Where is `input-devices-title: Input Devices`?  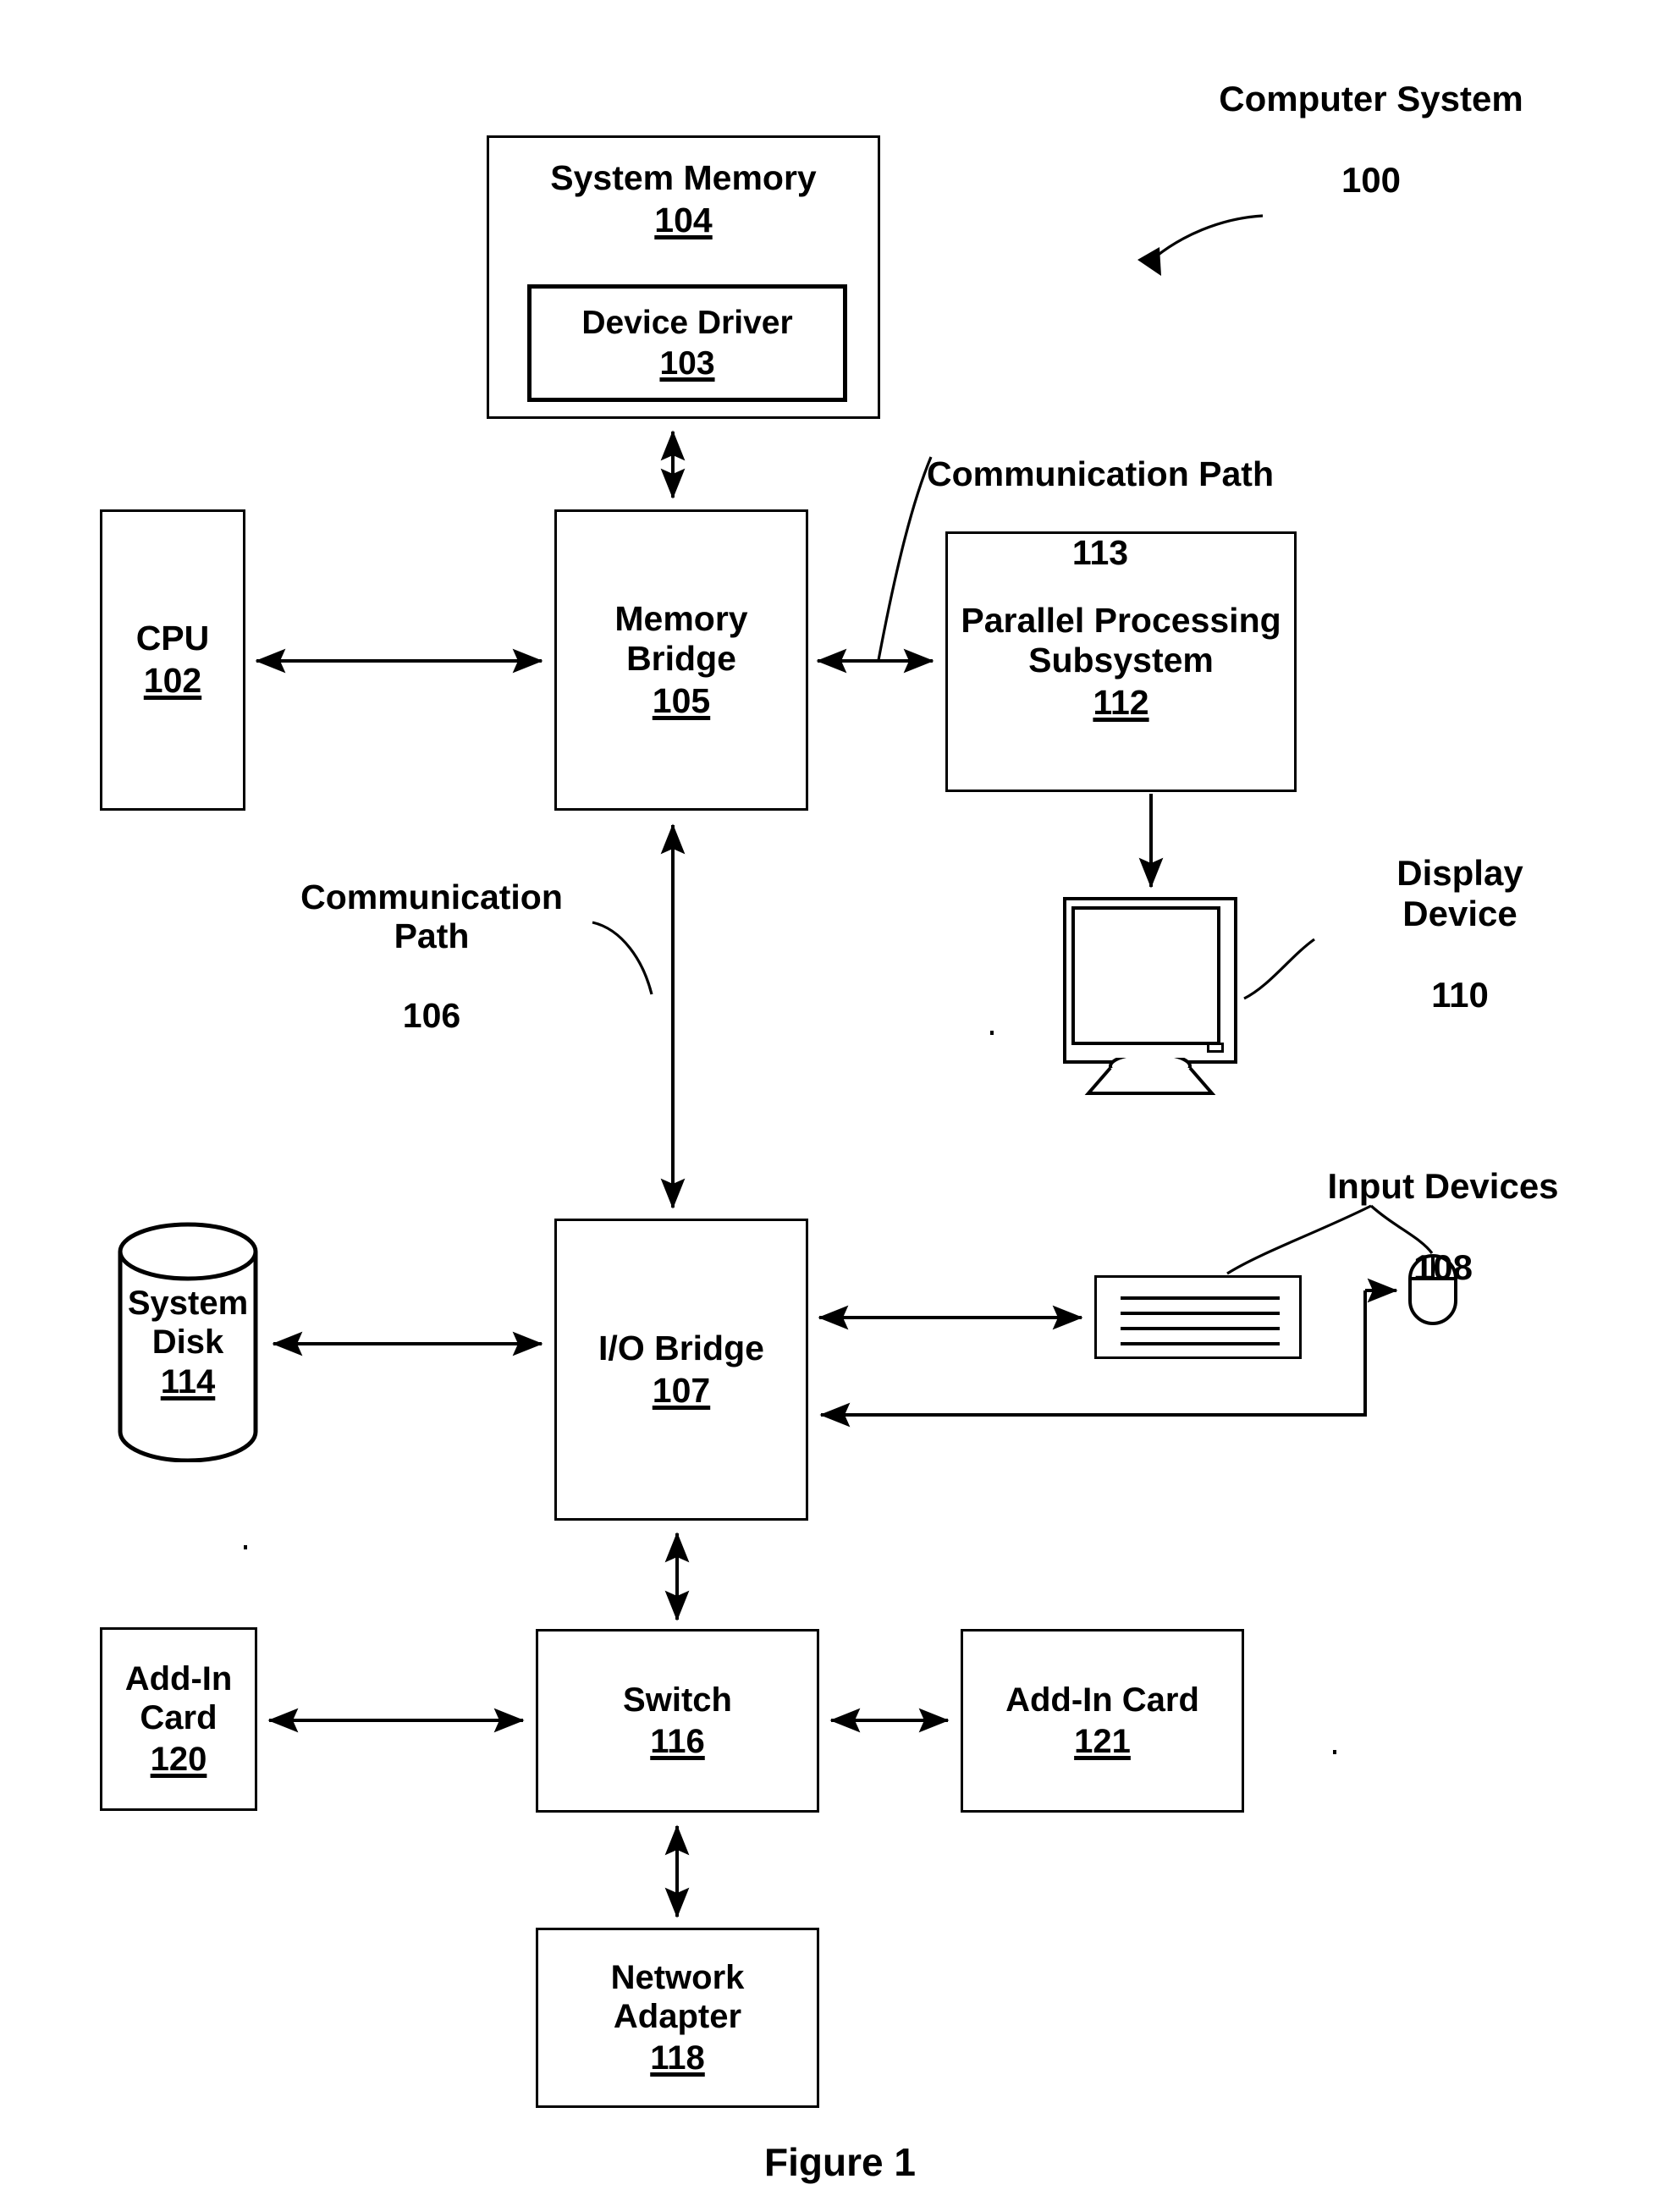
input-devices-title: Input Devices is located at coordinates (1443, 1185).